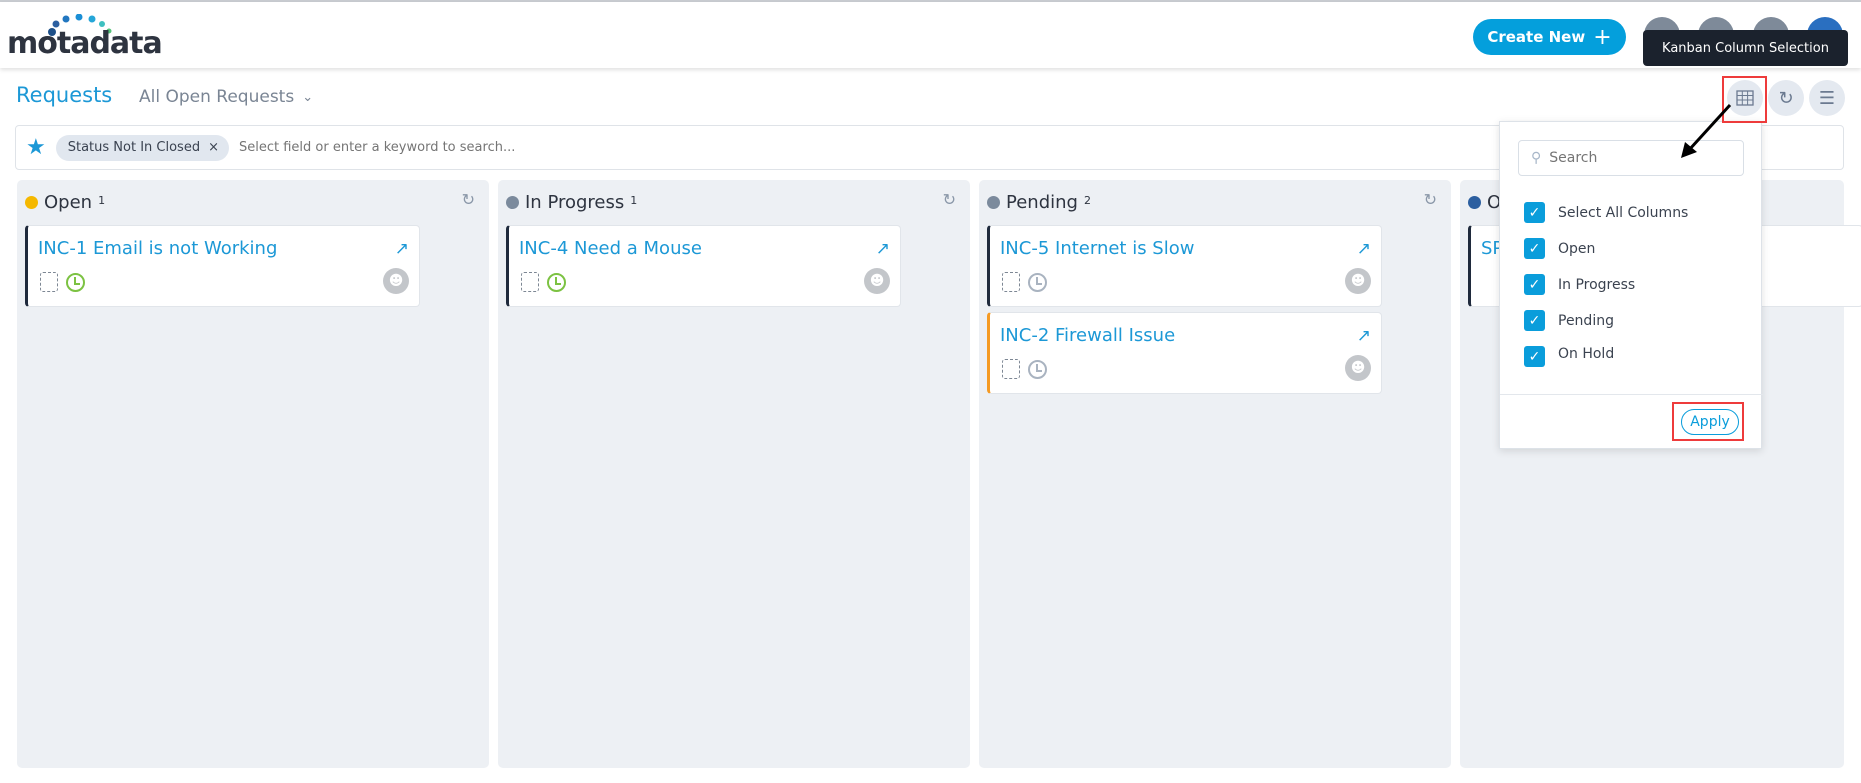 The width and height of the screenshot is (1861, 783). Describe the element at coordinates (222, 266) in the screenshot. I see `request-card: INC-1 Email is not Working ↗ ☻` at that location.